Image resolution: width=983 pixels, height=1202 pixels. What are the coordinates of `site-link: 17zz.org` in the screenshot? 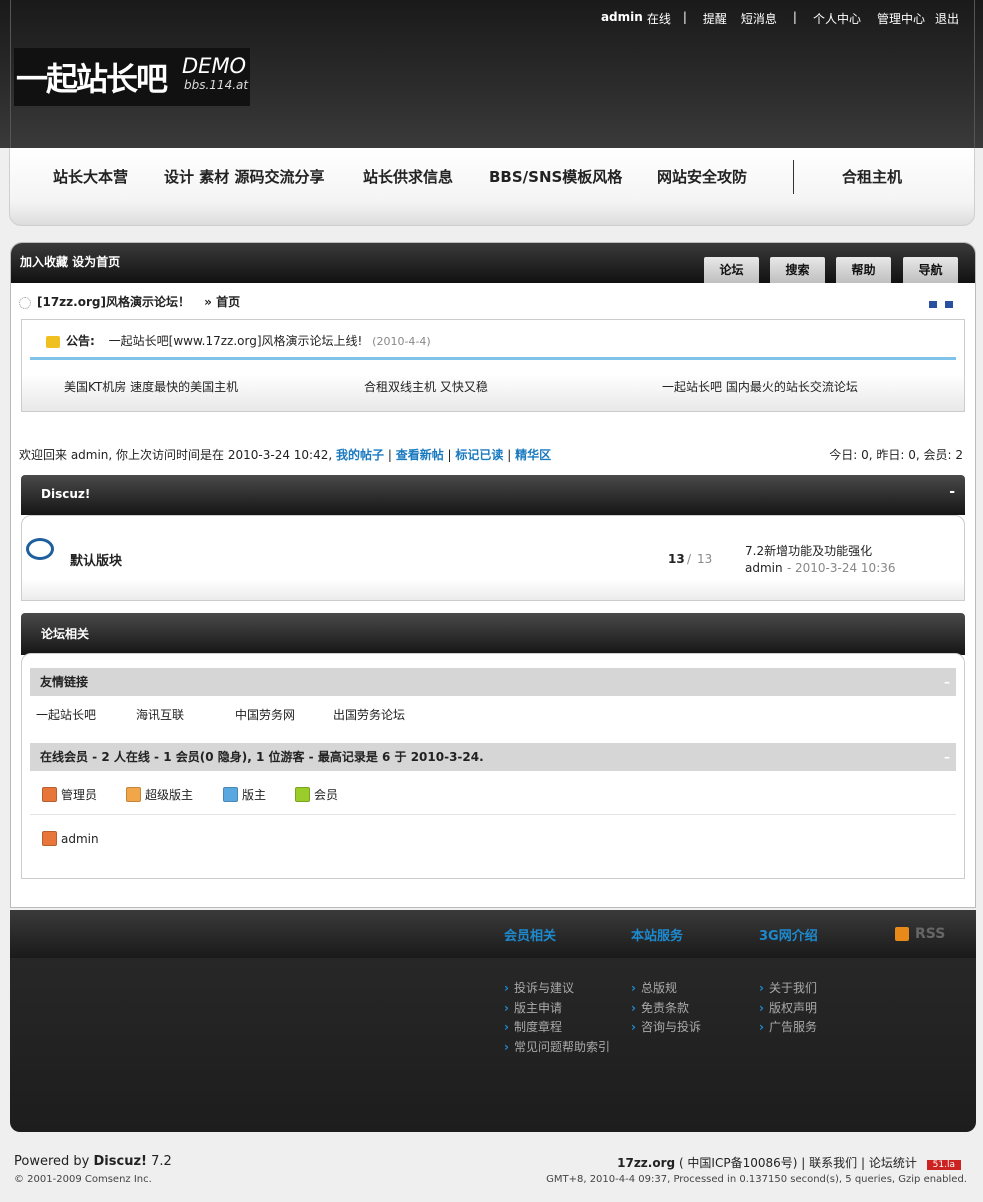 It's located at (646, 1163).